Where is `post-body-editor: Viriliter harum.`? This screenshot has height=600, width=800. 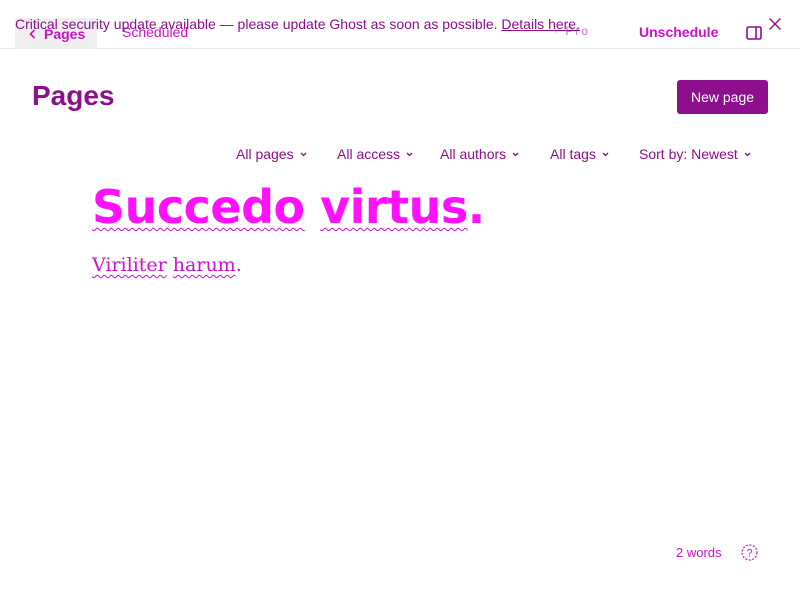
post-body-editor: Viriliter harum. is located at coordinates (167, 265).